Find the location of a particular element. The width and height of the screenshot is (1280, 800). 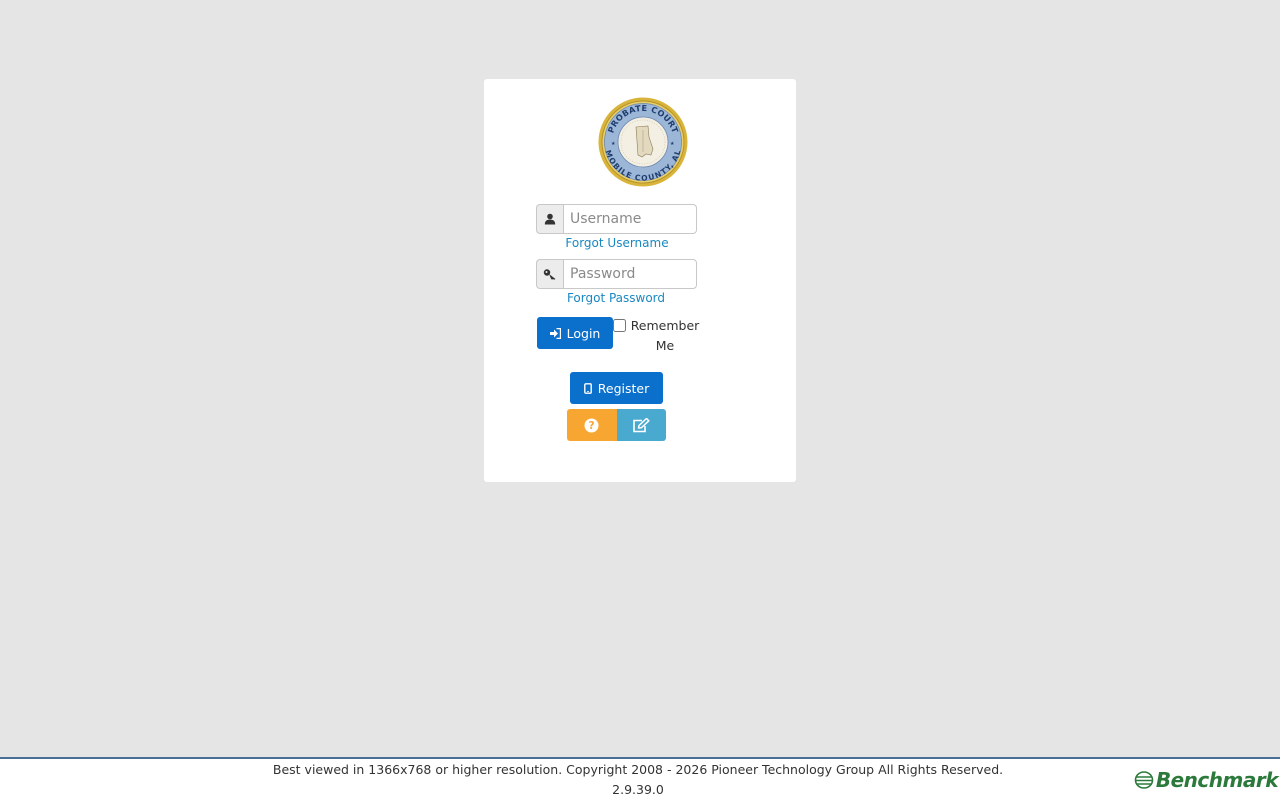

remember-me-checkbox is located at coordinates (619, 325).